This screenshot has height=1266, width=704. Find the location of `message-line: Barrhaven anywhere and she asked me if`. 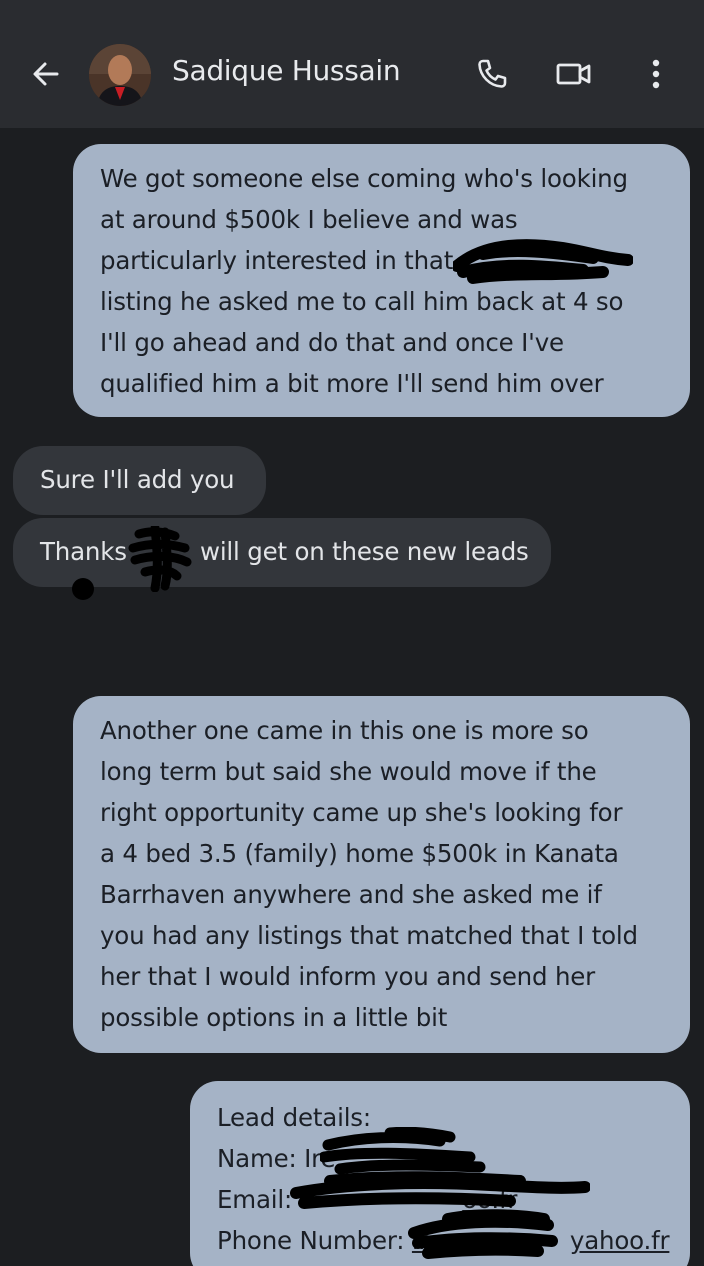

message-line: Barrhaven anywhere and she asked me if is located at coordinates (351, 894).